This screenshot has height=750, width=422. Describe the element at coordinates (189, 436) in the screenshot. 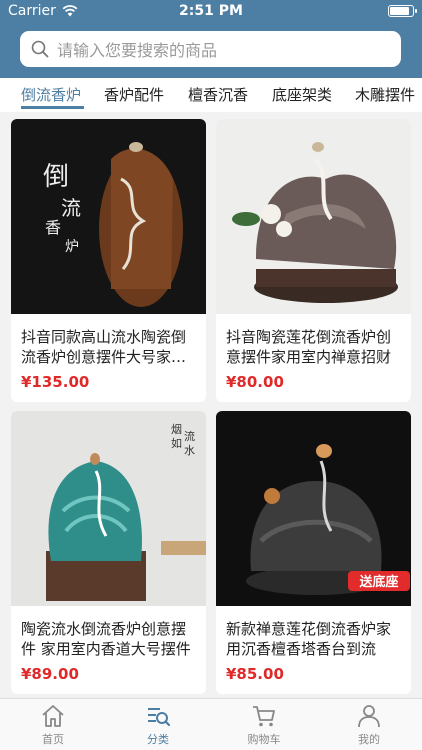

I see `image-text-7: 流` at that location.